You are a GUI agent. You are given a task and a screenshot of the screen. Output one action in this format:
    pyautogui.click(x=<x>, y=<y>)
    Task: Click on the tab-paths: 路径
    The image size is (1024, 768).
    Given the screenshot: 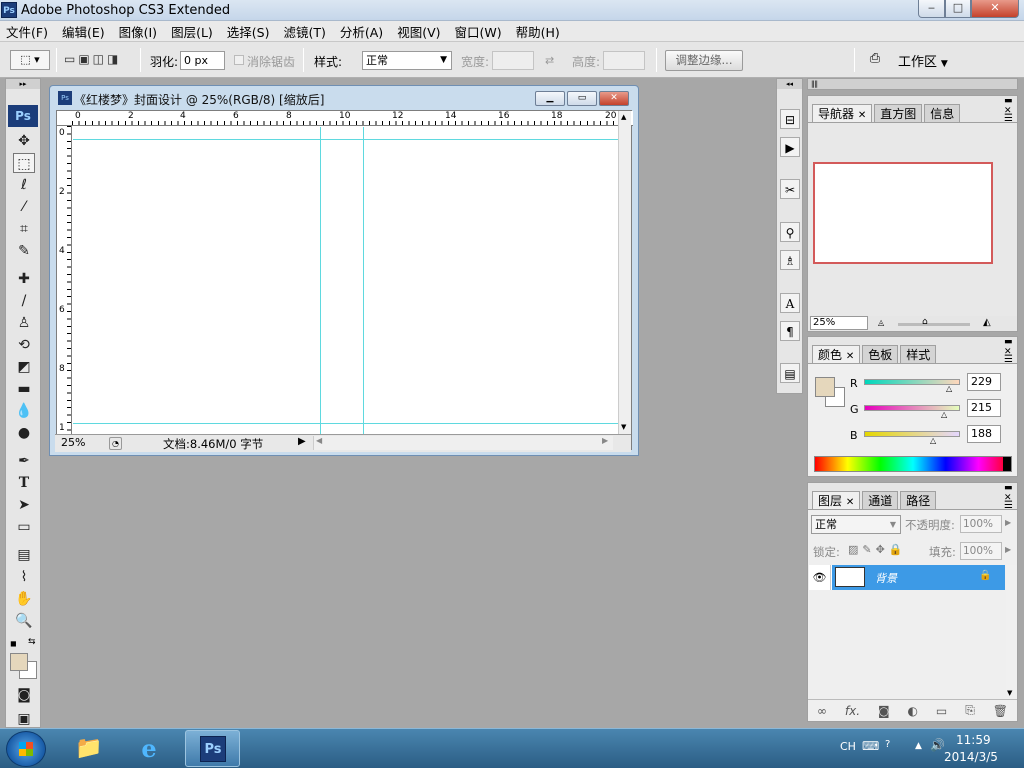 What is the action you would take?
    pyautogui.click(x=918, y=500)
    